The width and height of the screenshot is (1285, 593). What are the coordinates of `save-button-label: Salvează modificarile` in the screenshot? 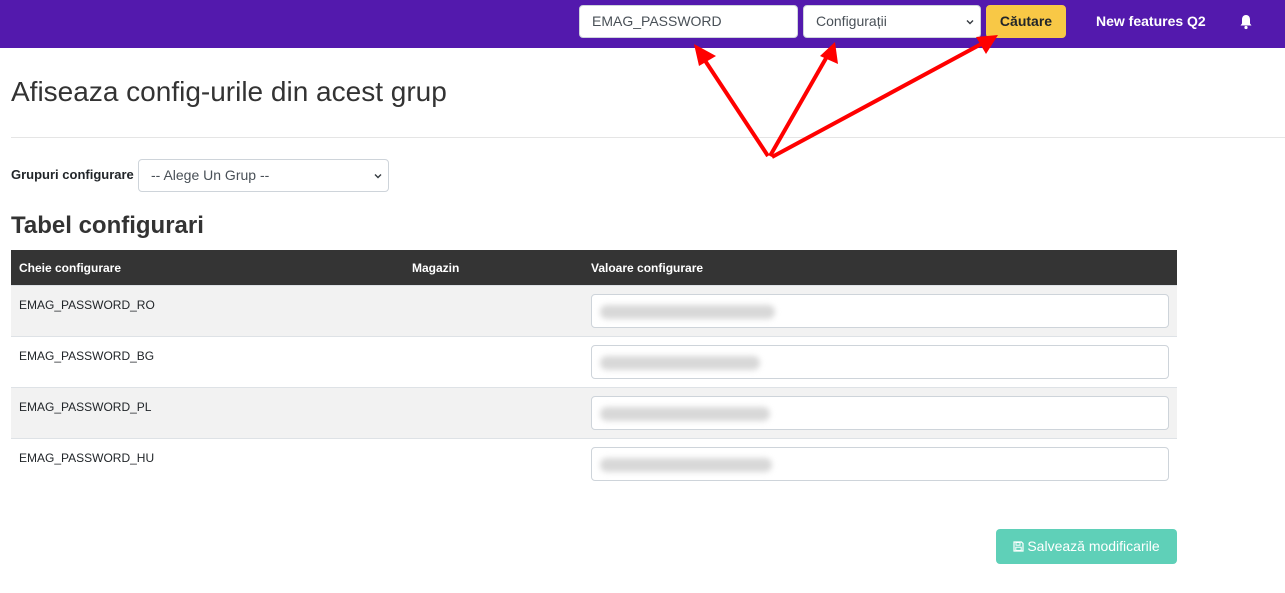 It's located at (1093, 546).